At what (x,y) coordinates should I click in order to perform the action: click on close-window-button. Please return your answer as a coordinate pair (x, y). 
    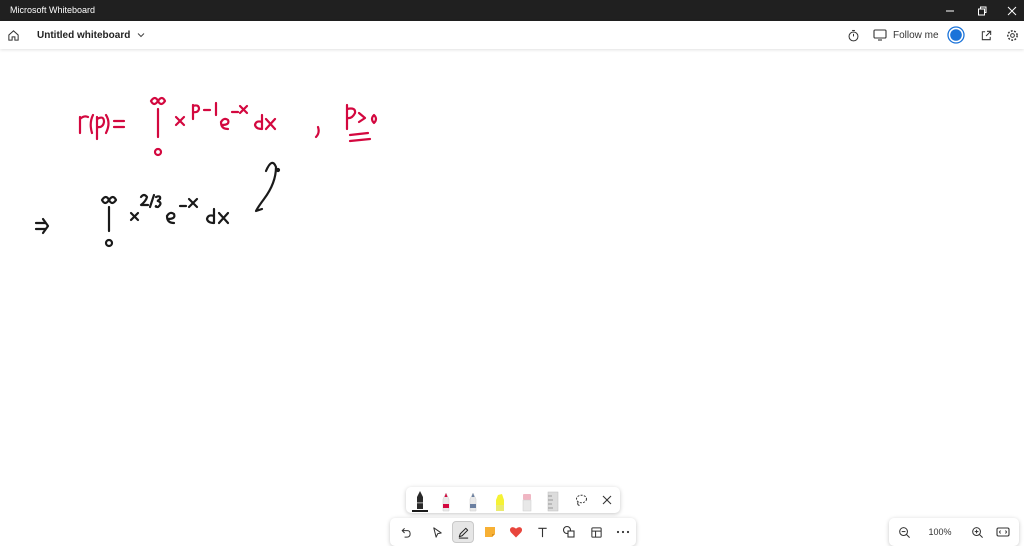
    Looking at the image, I should click on (1010, 10).